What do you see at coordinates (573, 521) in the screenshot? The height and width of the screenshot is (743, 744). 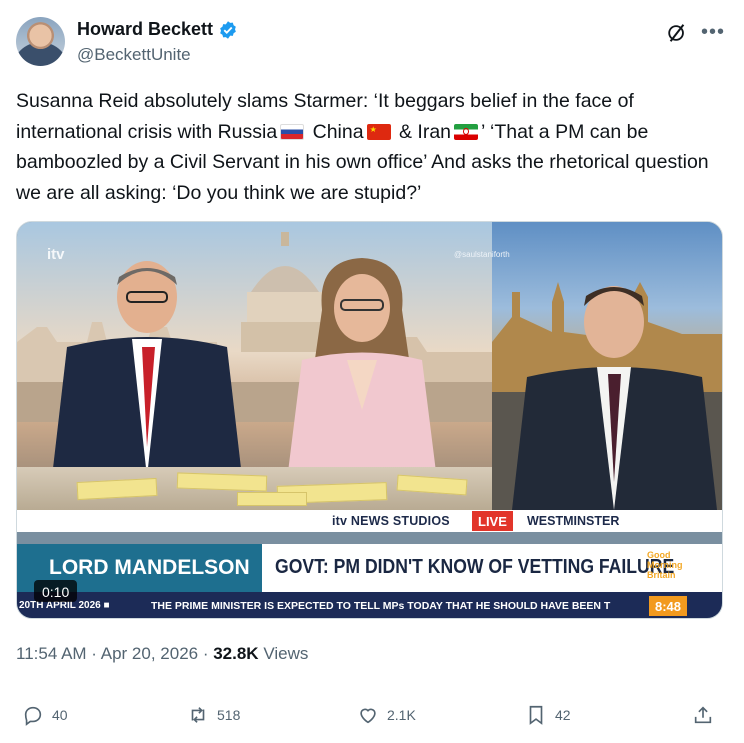 I see `location-right: WESTMINSTER` at bounding box center [573, 521].